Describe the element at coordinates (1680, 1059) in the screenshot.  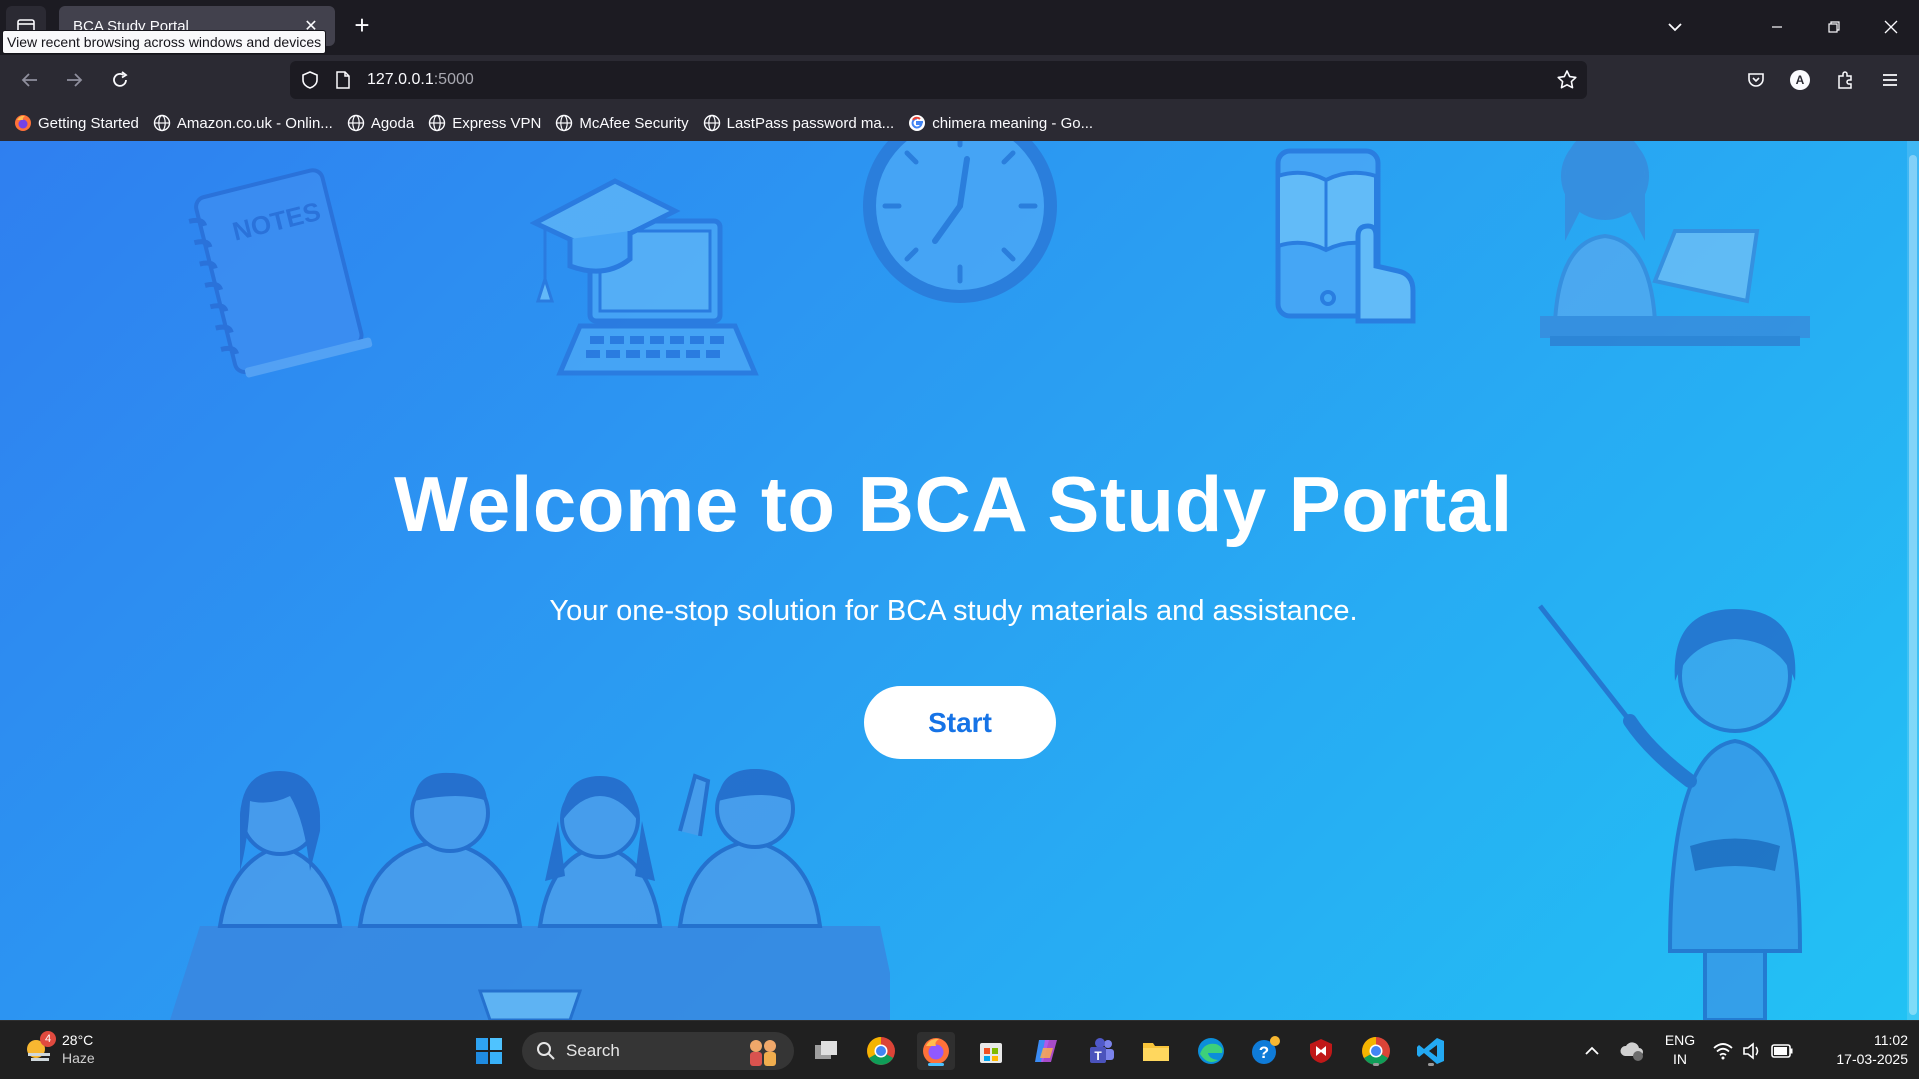
I see `language-region: IN` at that location.